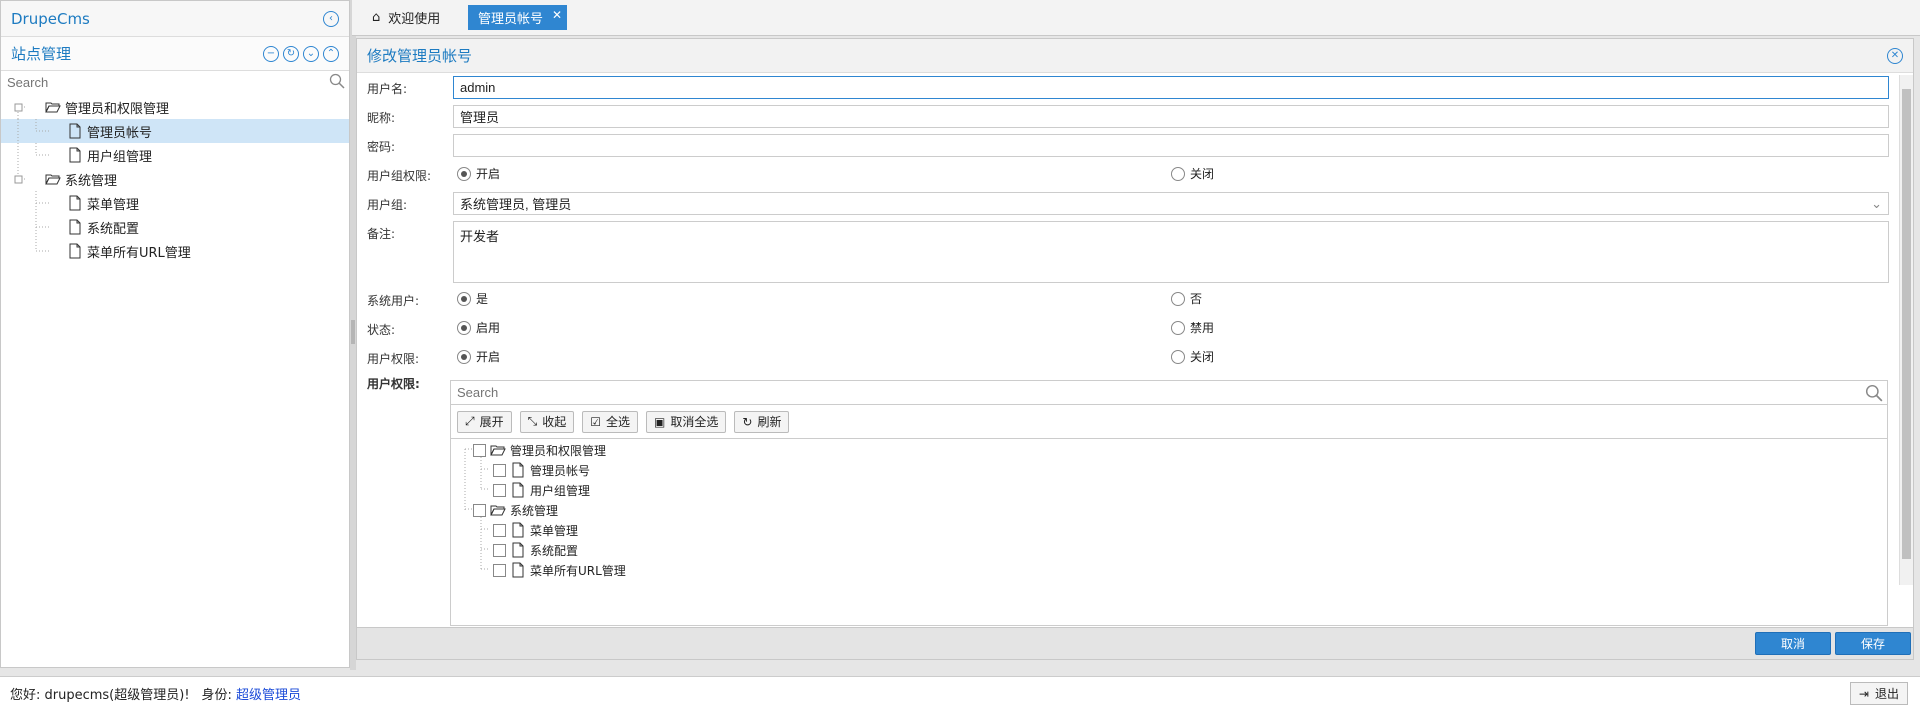 The width and height of the screenshot is (1920, 710). I want to click on perm-tree-item-menu: 菜单管理, so click(535, 530).